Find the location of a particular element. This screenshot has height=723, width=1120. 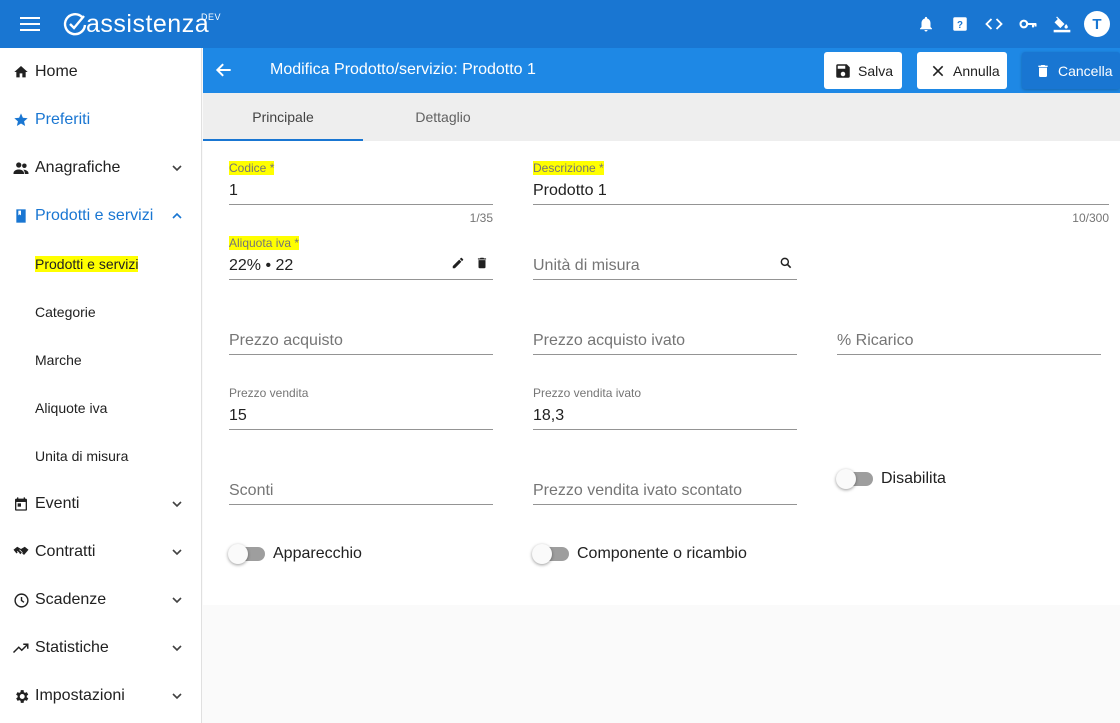

sidebar-item-eventi: Eventi is located at coordinates (100, 504).